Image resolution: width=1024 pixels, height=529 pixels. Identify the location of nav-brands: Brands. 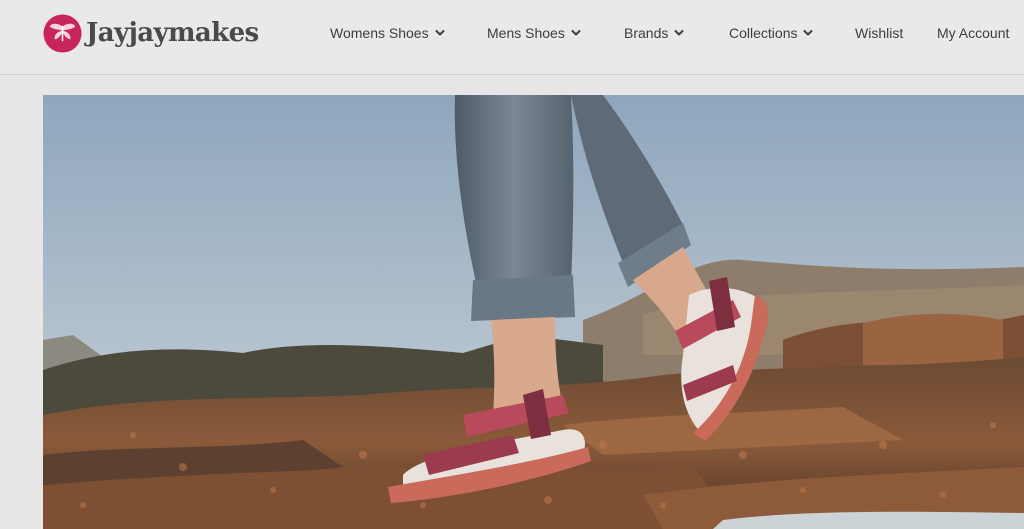
(654, 33).